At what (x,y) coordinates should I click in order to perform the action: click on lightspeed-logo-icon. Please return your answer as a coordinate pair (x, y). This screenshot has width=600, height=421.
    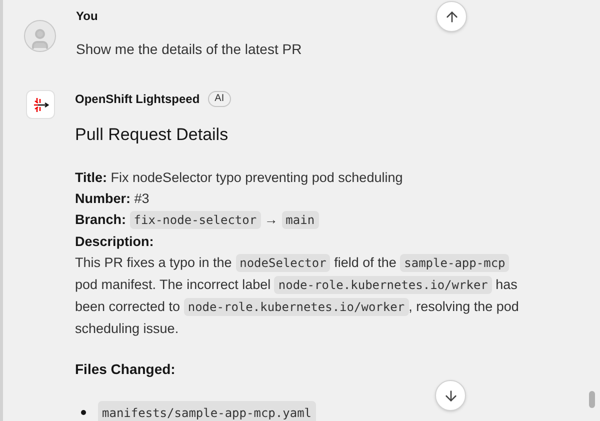
    Looking at the image, I should click on (40, 104).